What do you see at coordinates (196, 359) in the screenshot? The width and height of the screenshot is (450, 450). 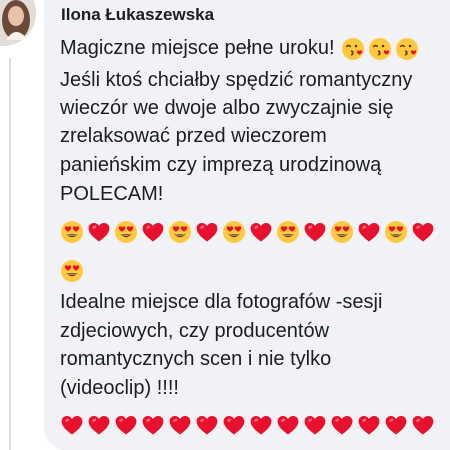 I see `comment-text-line: romantycznych scen i nie tylko` at bounding box center [196, 359].